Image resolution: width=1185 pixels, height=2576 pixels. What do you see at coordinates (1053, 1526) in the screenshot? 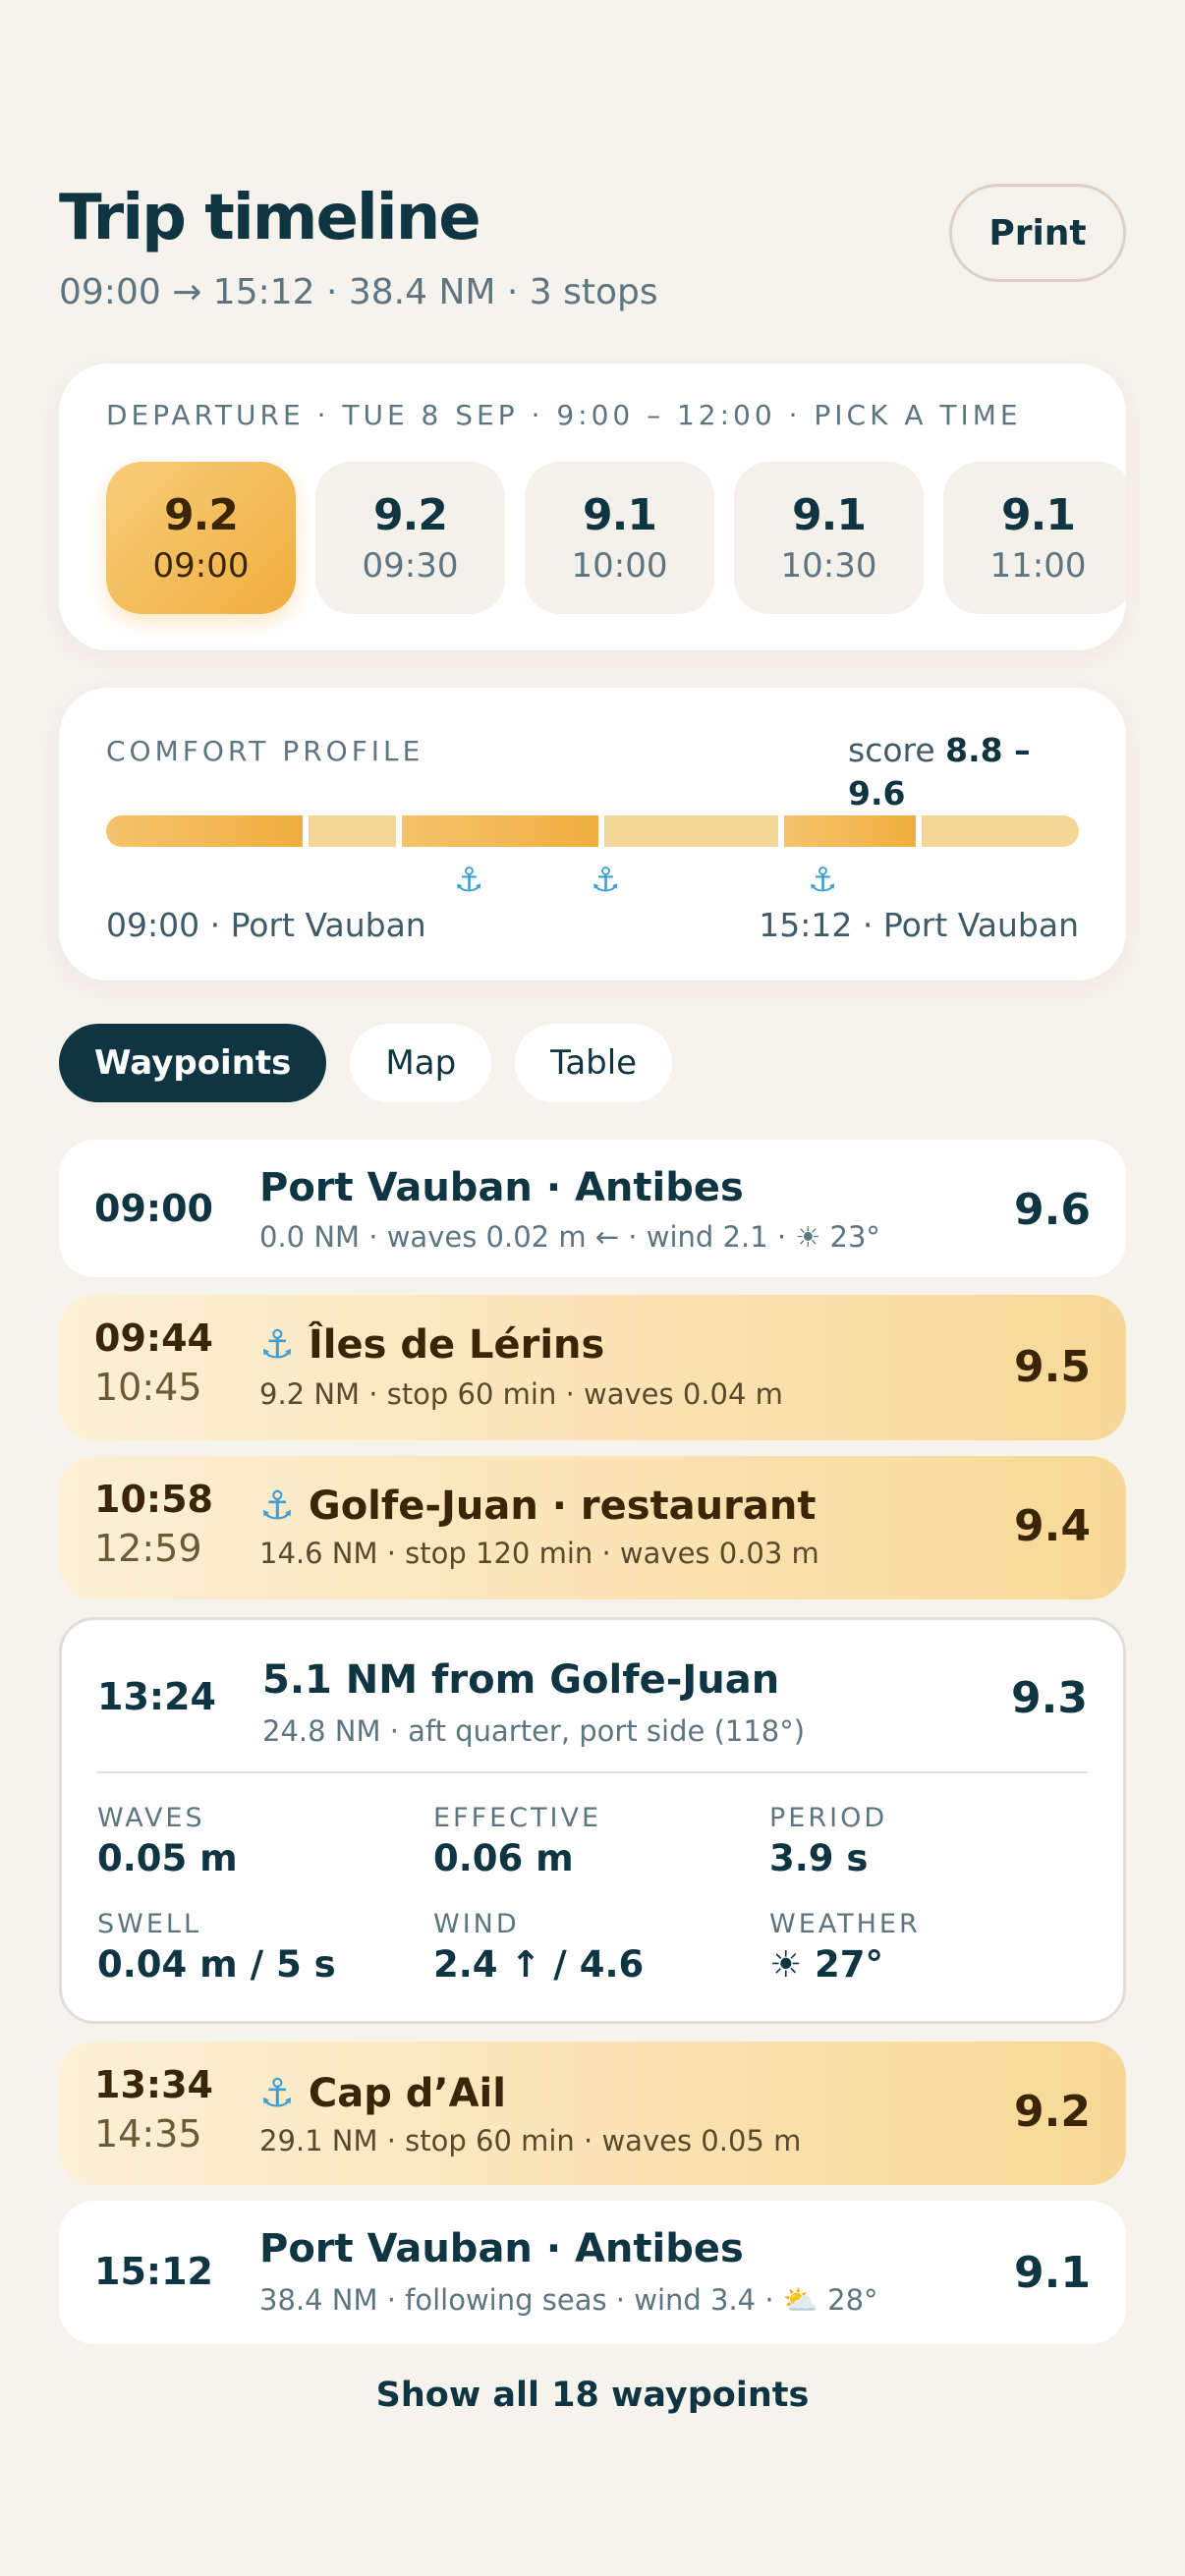
I see `waypoint-score: 9.4` at bounding box center [1053, 1526].